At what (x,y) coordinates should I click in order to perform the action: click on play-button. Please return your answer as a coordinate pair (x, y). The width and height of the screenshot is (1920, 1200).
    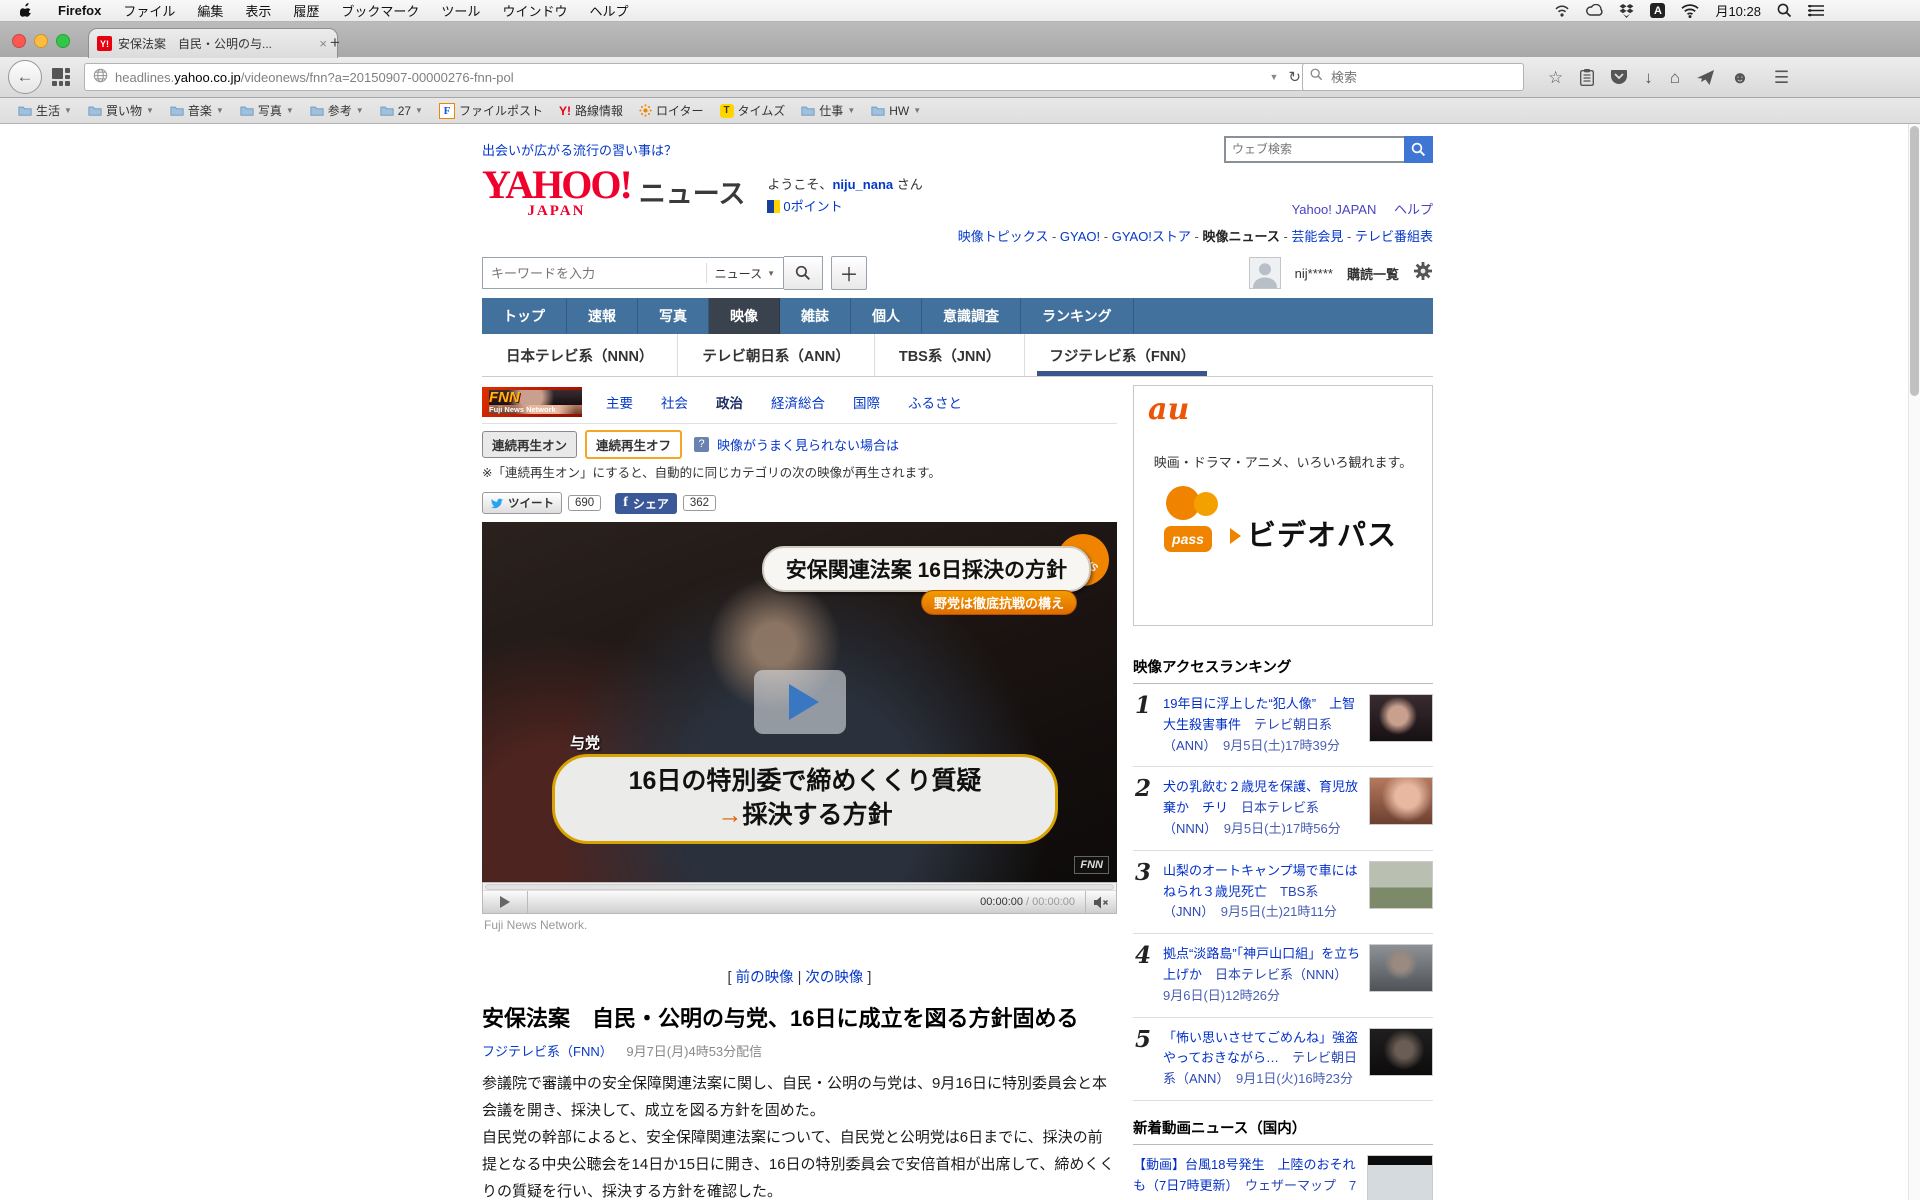
    Looking at the image, I should click on (505, 902).